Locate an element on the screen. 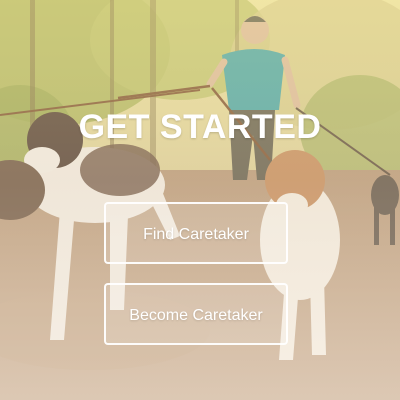 This screenshot has height=400, width=400. become-caretaker-button: Become Caretaker is located at coordinates (196, 314).